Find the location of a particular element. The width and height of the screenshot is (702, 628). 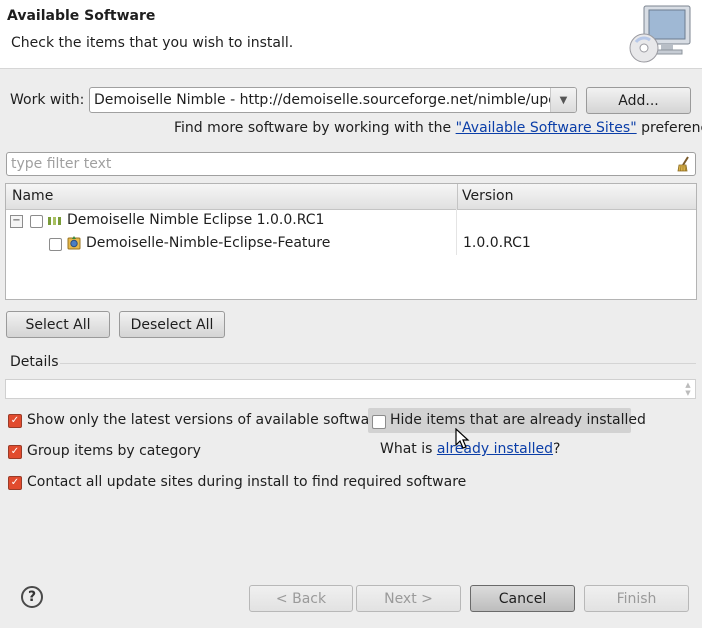

chevron-down-icon: ▼ is located at coordinates (563, 100).